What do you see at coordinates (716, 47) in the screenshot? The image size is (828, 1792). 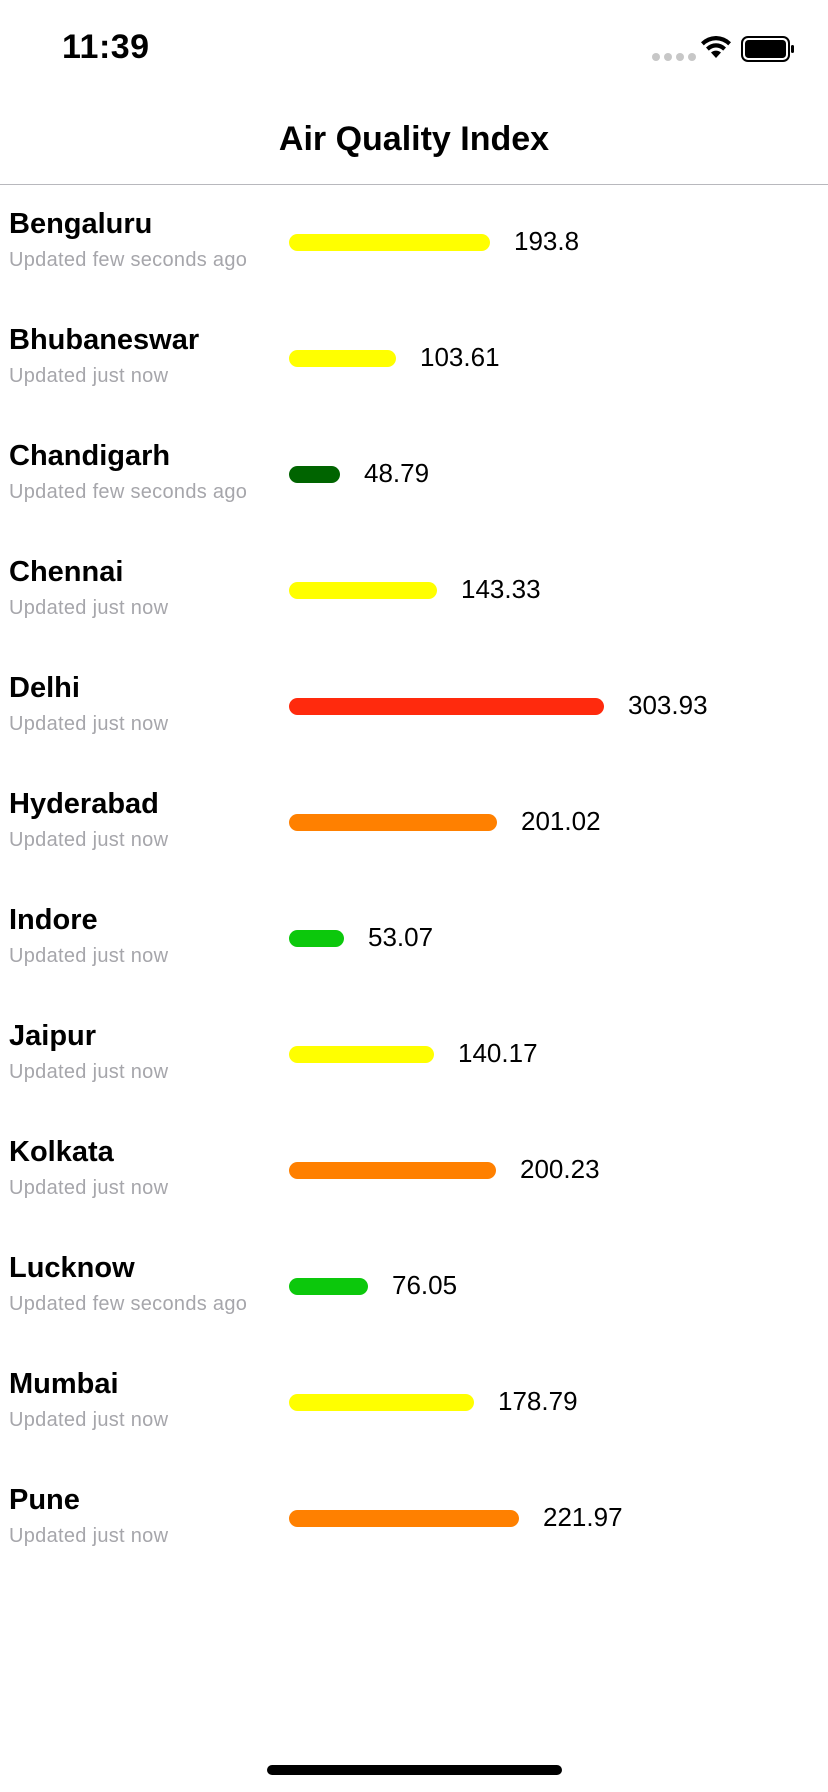 I see `wifi-icon` at bounding box center [716, 47].